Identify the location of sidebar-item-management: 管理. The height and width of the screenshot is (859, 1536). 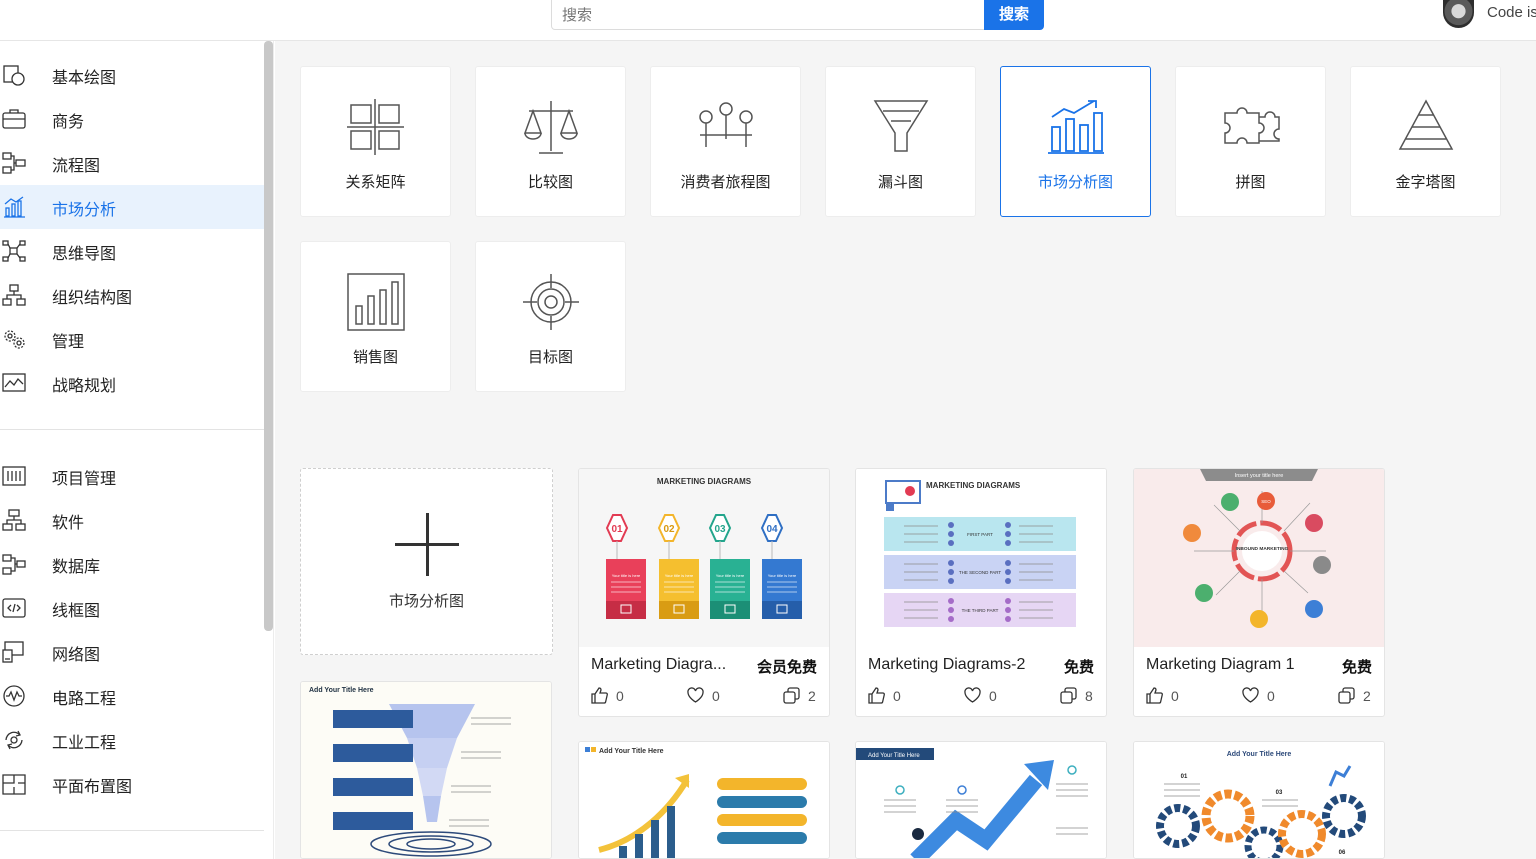
(132, 339).